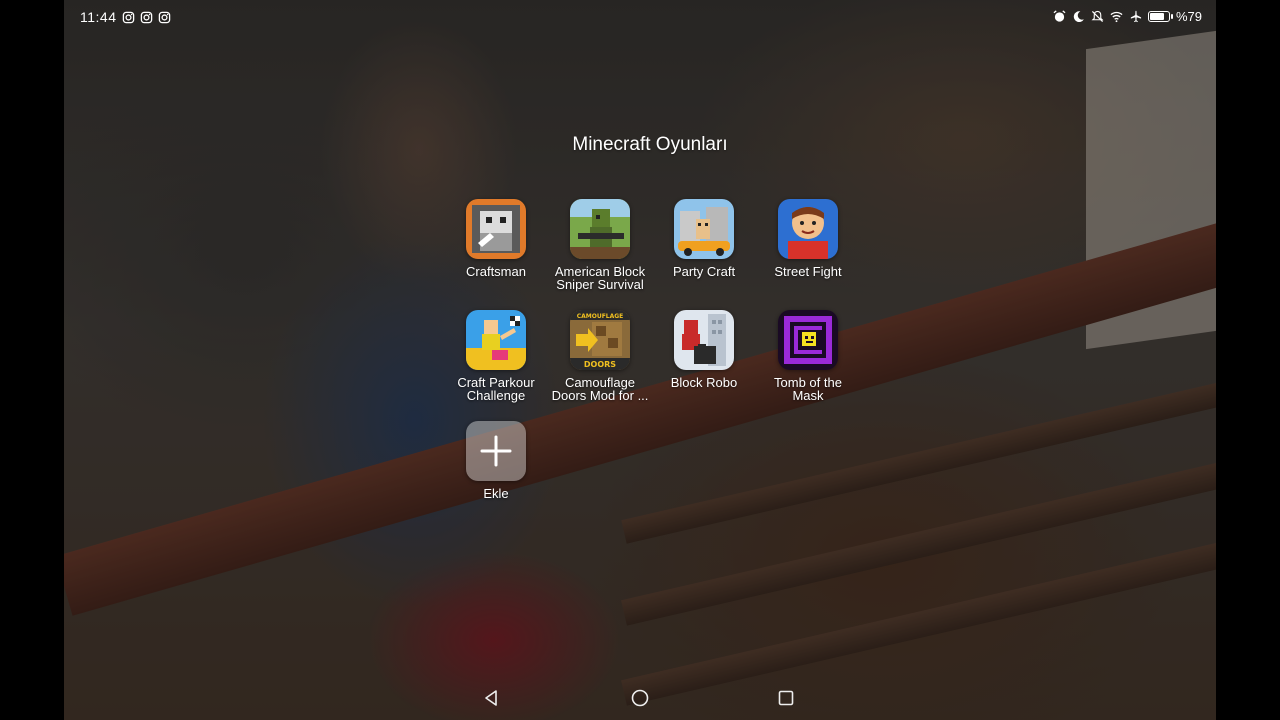 The height and width of the screenshot is (720, 1280). I want to click on app-label: Party Craft, so click(704, 271).